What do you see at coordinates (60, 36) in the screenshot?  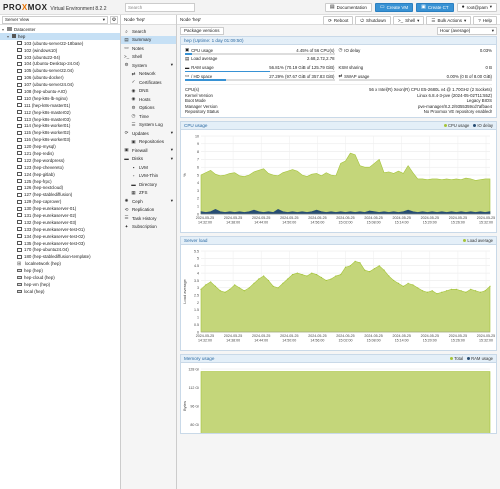 I see `tree-item-node: ▾ hep` at bounding box center [60, 36].